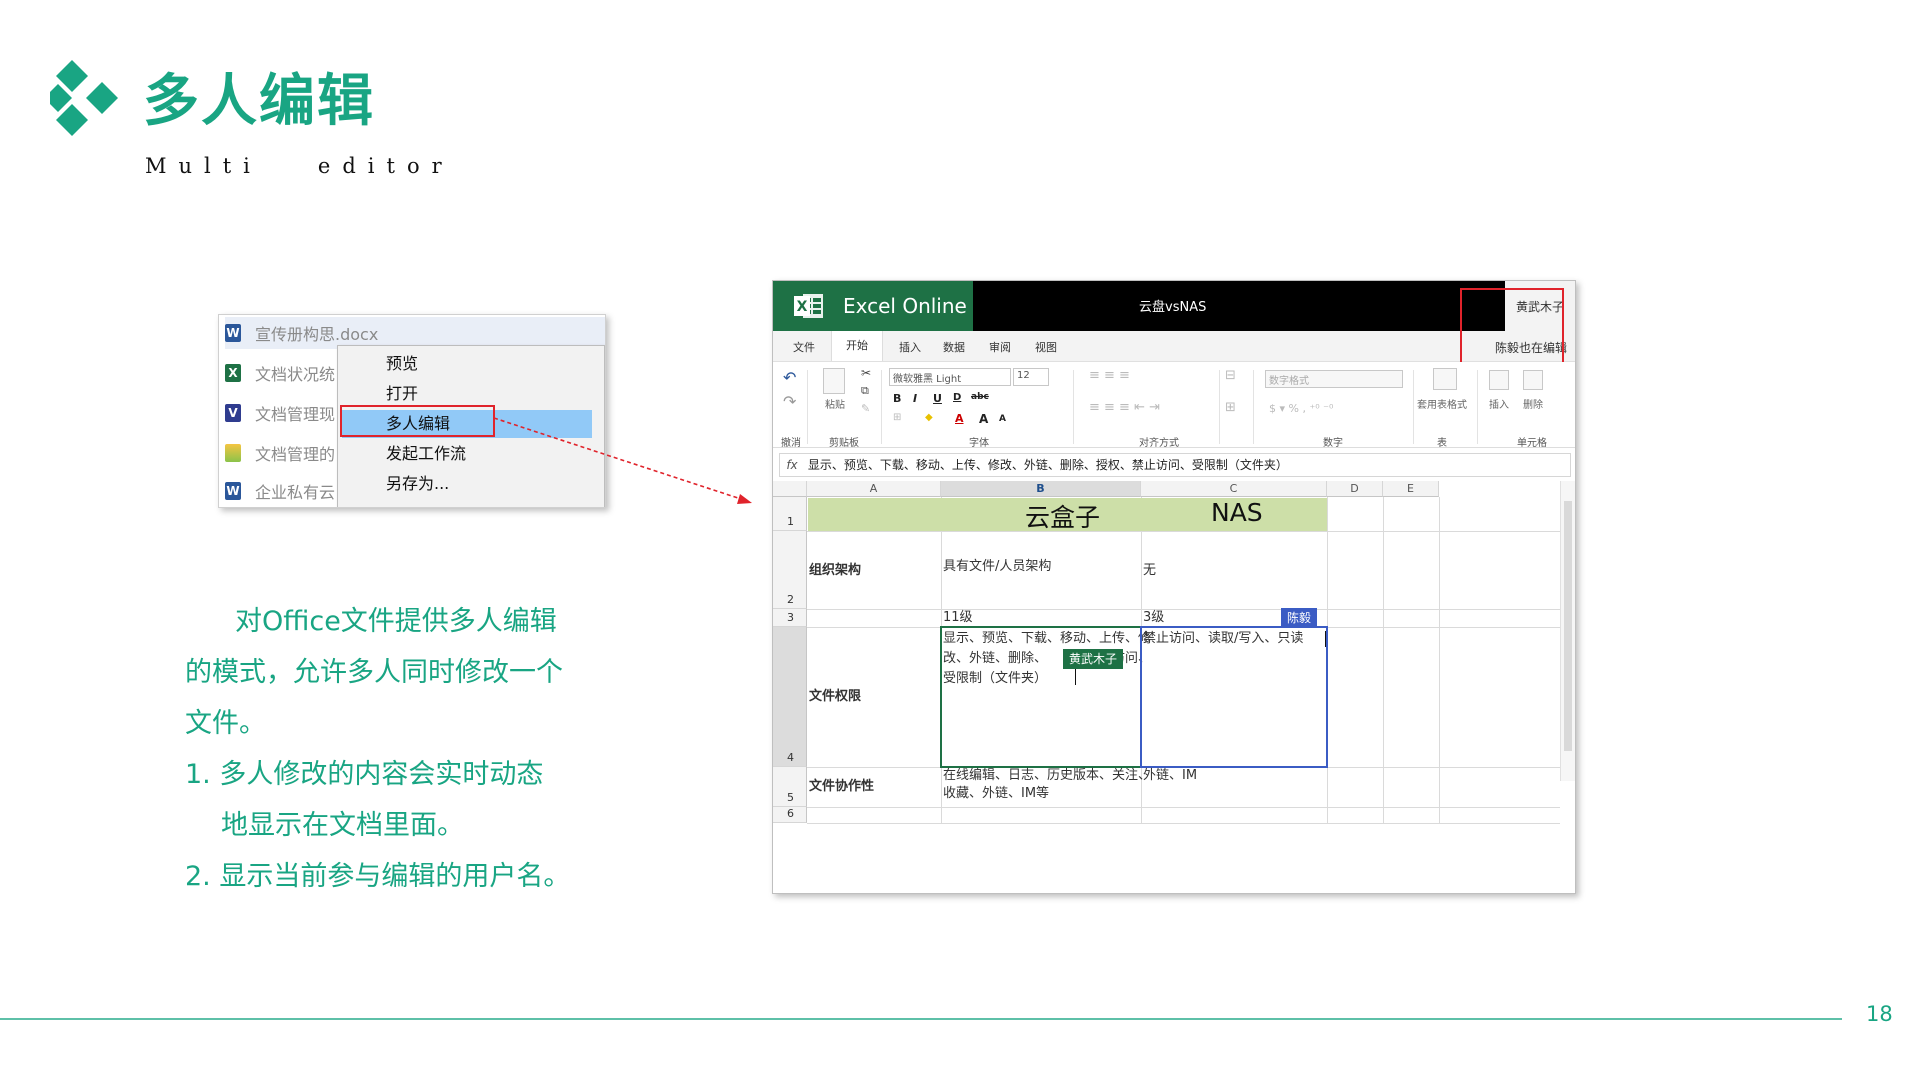 This screenshot has width=1920, height=1080. I want to click on tab-data: 数据, so click(954, 347).